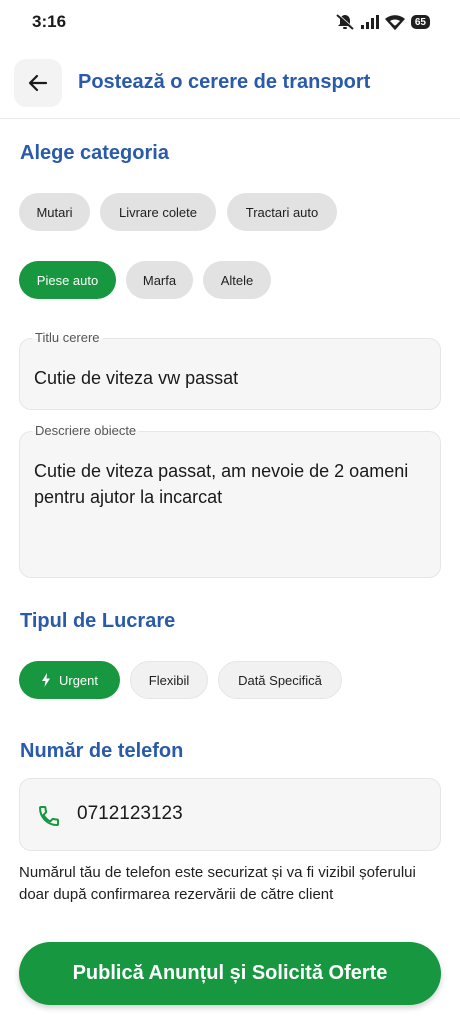  What do you see at coordinates (230, 22) in the screenshot?
I see `status-bar: 3:16 65` at bounding box center [230, 22].